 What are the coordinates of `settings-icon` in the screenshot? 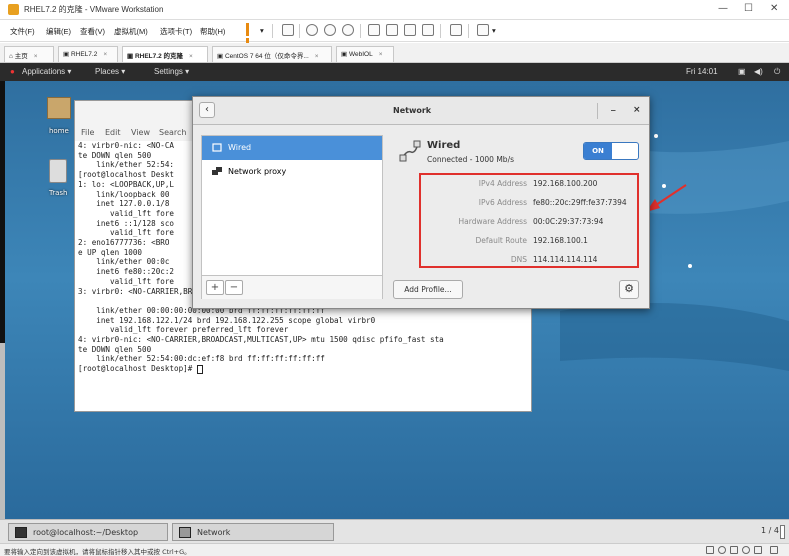 It's located at (185, 532).